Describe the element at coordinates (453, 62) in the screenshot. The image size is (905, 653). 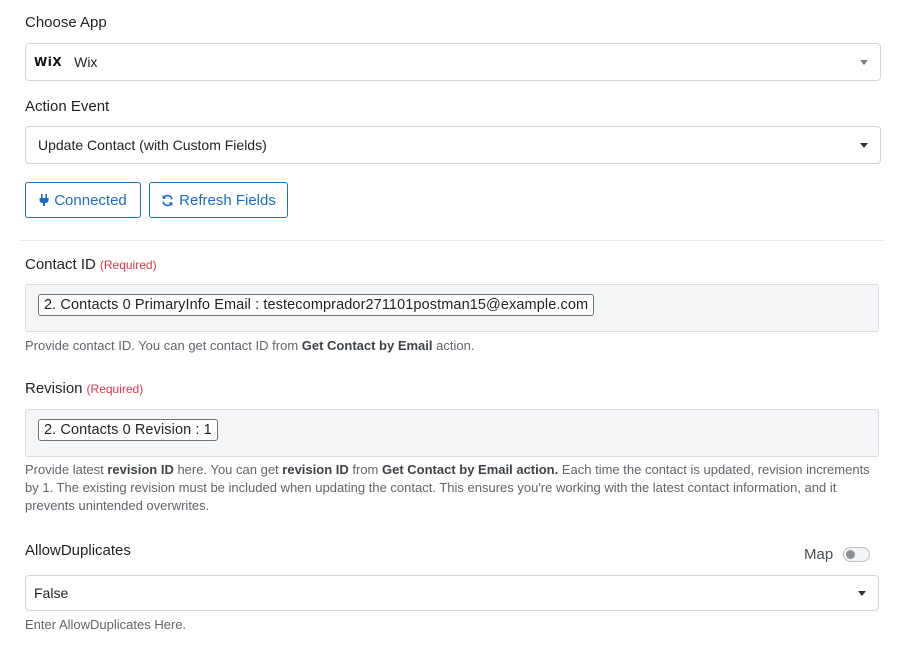
I see `choose-app-select: WiX Wix` at that location.